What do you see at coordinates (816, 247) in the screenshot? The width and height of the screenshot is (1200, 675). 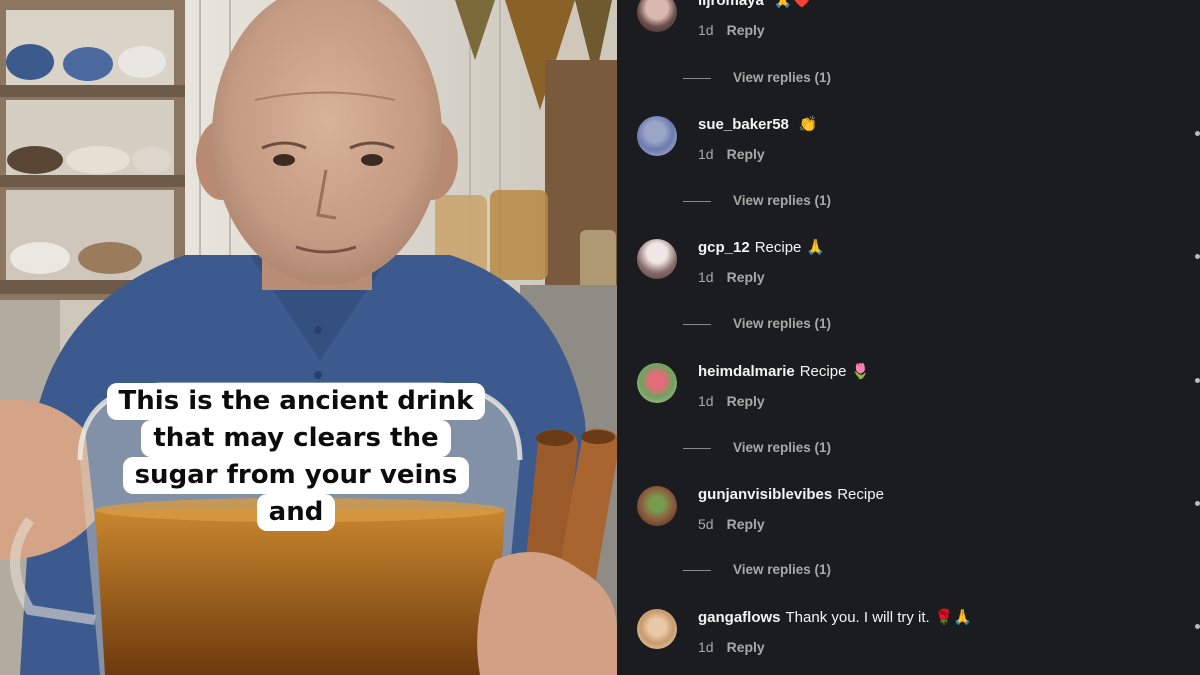 I see `comment-emoji: 🙏` at bounding box center [816, 247].